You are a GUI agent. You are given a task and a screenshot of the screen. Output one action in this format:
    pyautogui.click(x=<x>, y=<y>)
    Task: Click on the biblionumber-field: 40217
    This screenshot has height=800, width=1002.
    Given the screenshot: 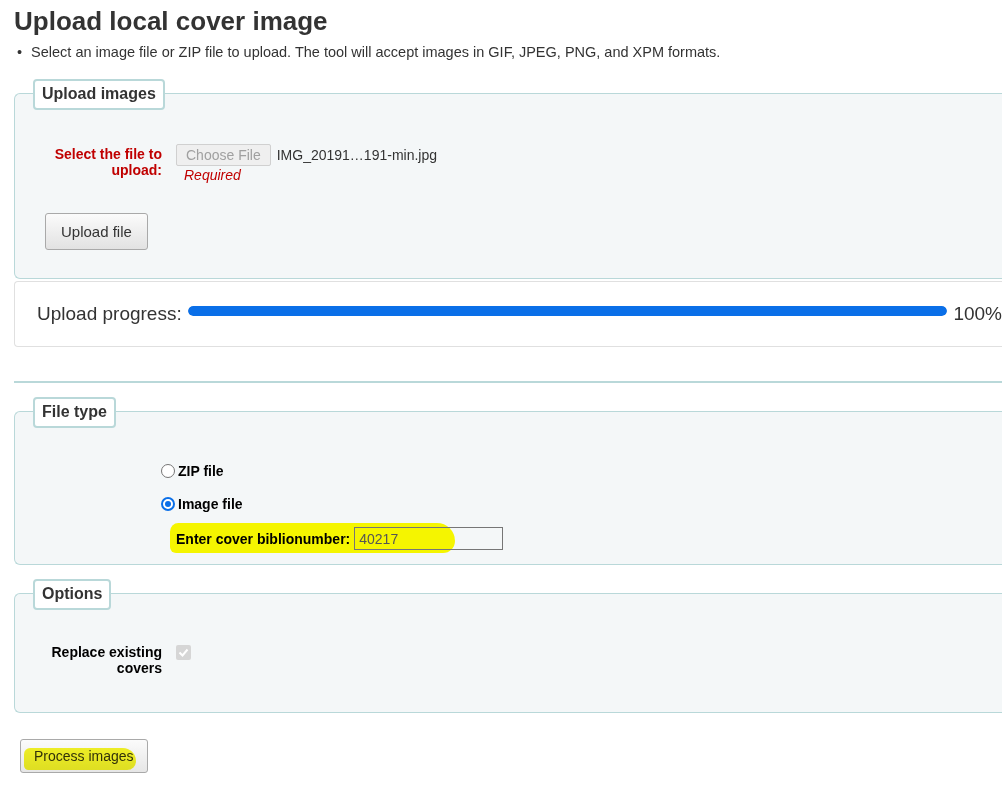 What is the action you would take?
    pyautogui.click(x=429, y=538)
    